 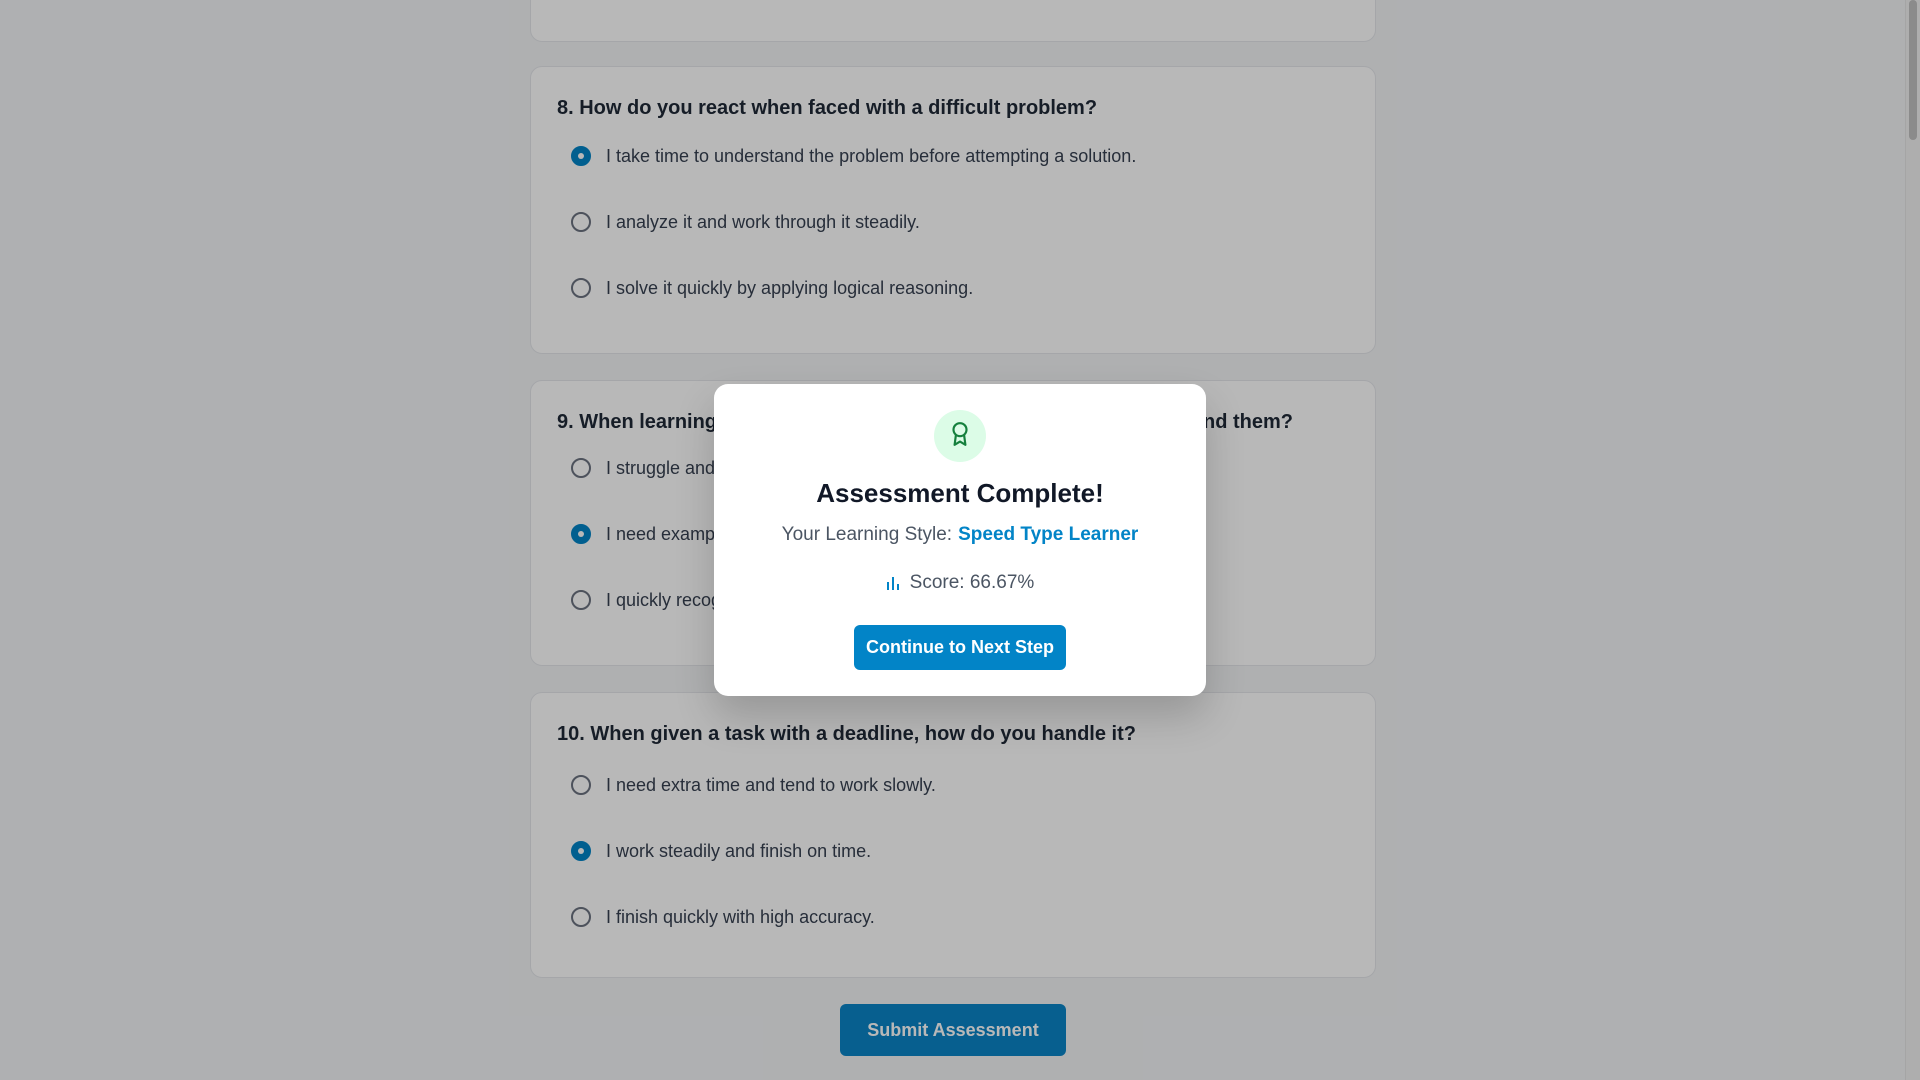 I want to click on learning-style-row: Your Learning Style: Speed Type Learner, so click(x=960, y=535).